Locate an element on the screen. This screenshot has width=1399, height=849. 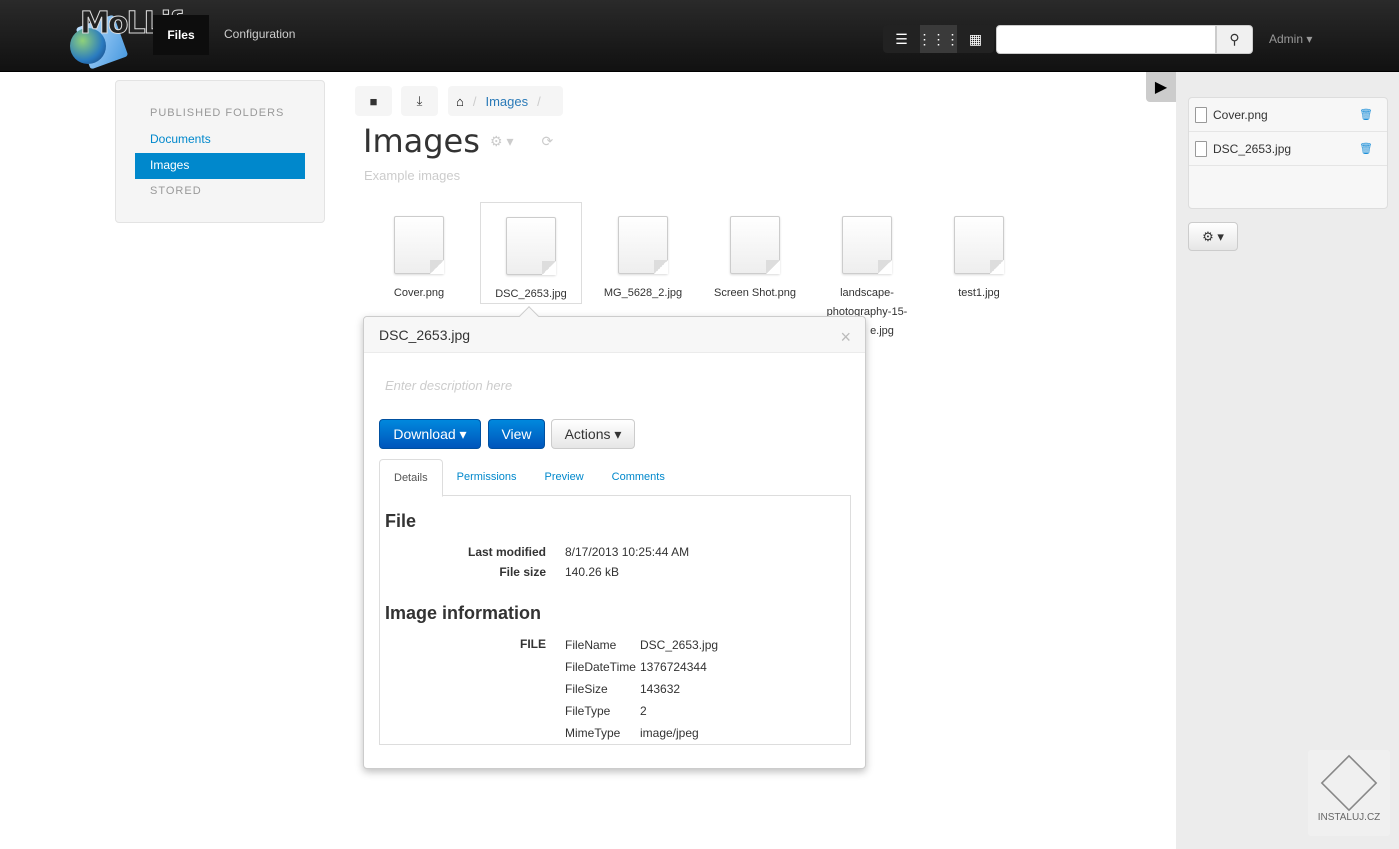
breadcrumb: ⌂ / Images / is located at coordinates (505, 101).